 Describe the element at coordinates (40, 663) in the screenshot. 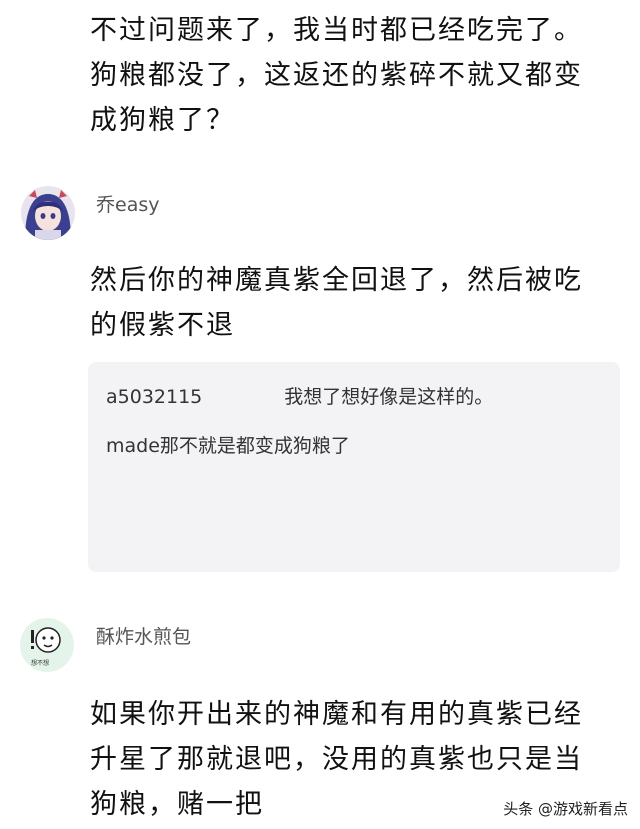

I see `avatar-caption: 想不想` at that location.